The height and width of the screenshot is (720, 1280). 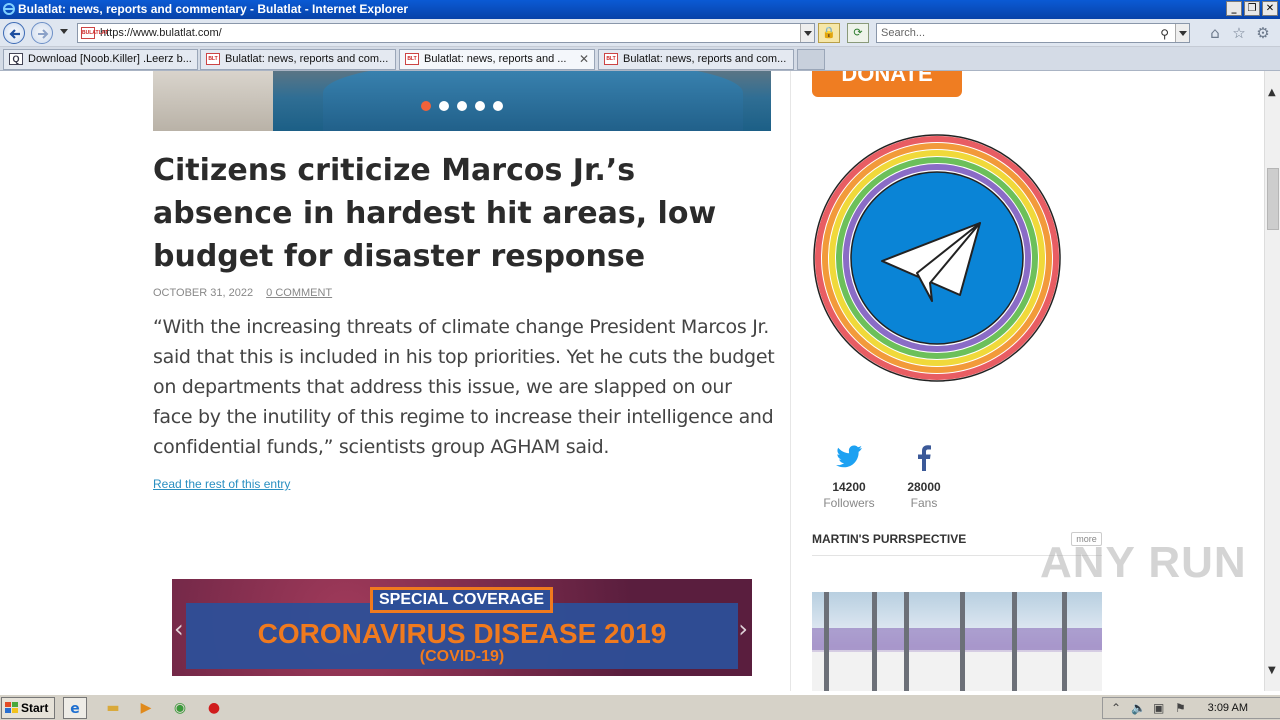 What do you see at coordinates (146, 708) in the screenshot?
I see `taskbar-media-player-icon: ▶` at bounding box center [146, 708].